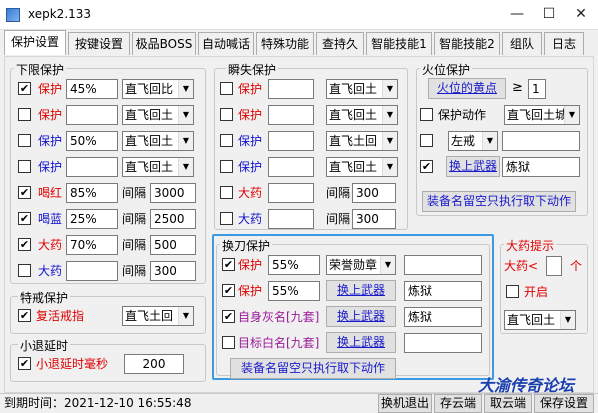 The width and height of the screenshot is (598, 413). What do you see at coordinates (517, 15) in the screenshot?
I see `minimize-button: —` at bounding box center [517, 15].